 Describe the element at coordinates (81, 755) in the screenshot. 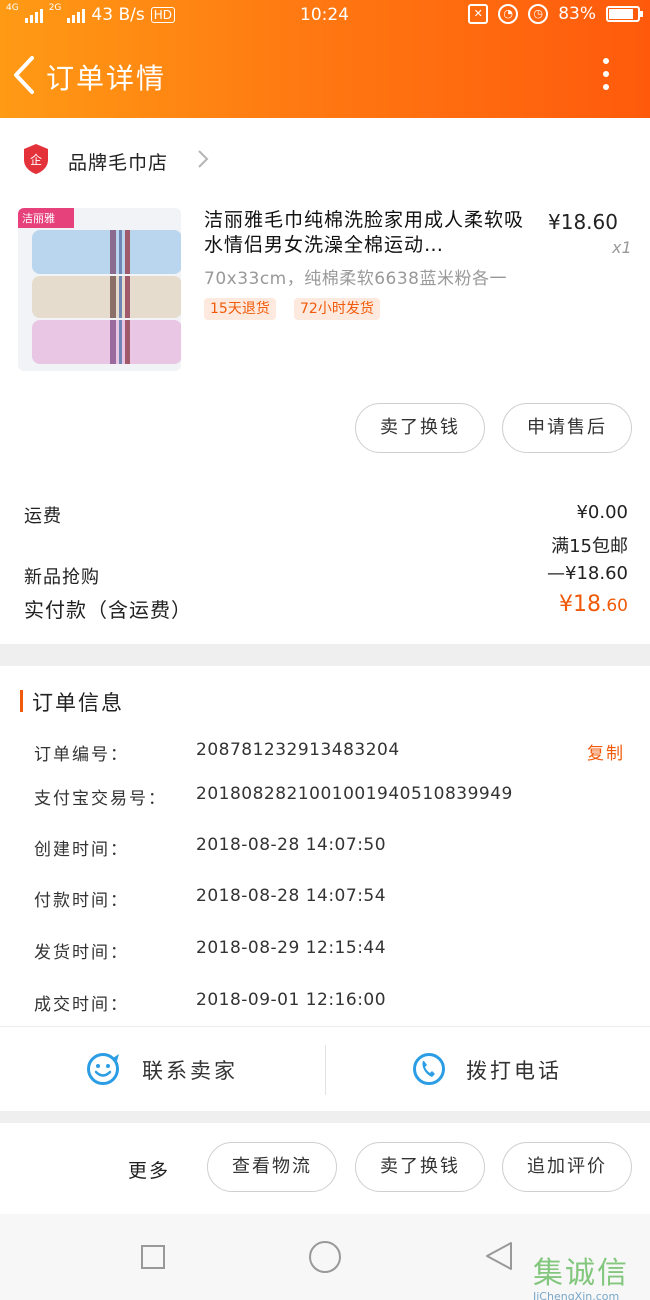

I see `order-number-label: 订单编号：` at that location.